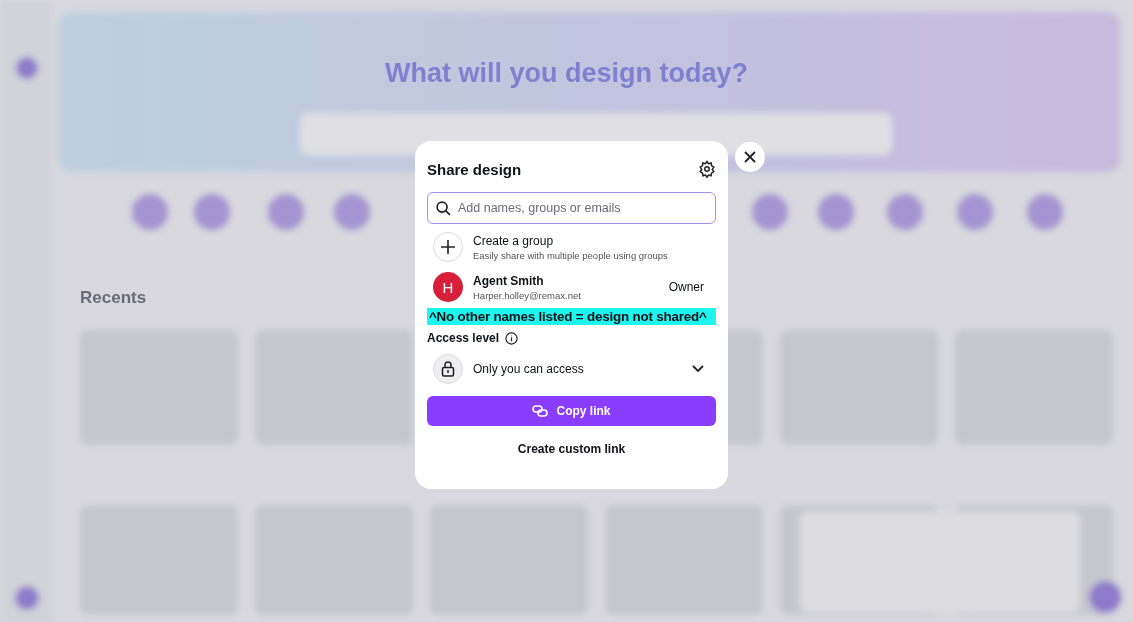 This screenshot has width=1133, height=622. What do you see at coordinates (527, 295) in the screenshot?
I see `person-email: Harper.holley@remax.net` at bounding box center [527, 295].